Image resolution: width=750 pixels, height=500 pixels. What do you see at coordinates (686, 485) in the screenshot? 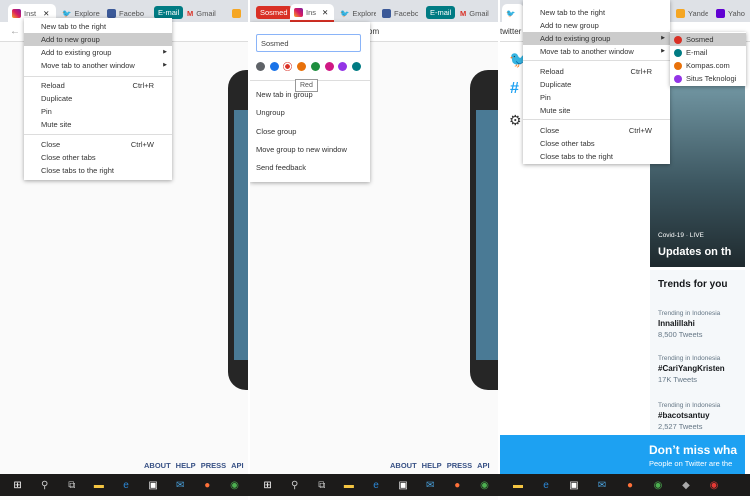
I see `app-icon: ◆` at bounding box center [686, 485].